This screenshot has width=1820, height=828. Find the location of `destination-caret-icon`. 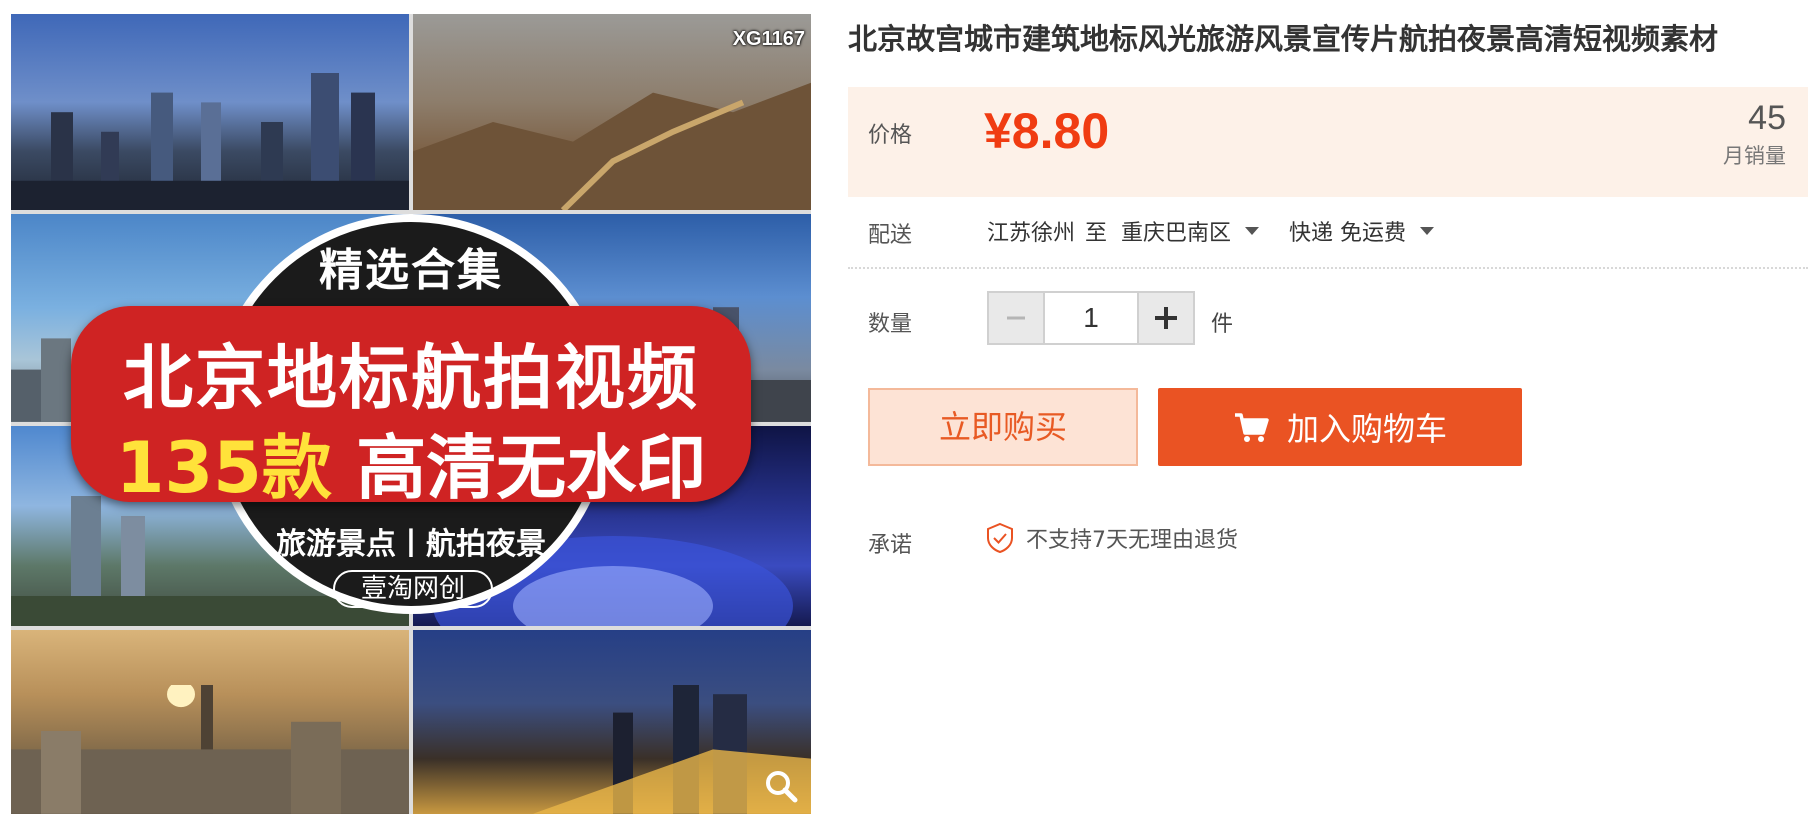

destination-caret-icon is located at coordinates (1252, 231).